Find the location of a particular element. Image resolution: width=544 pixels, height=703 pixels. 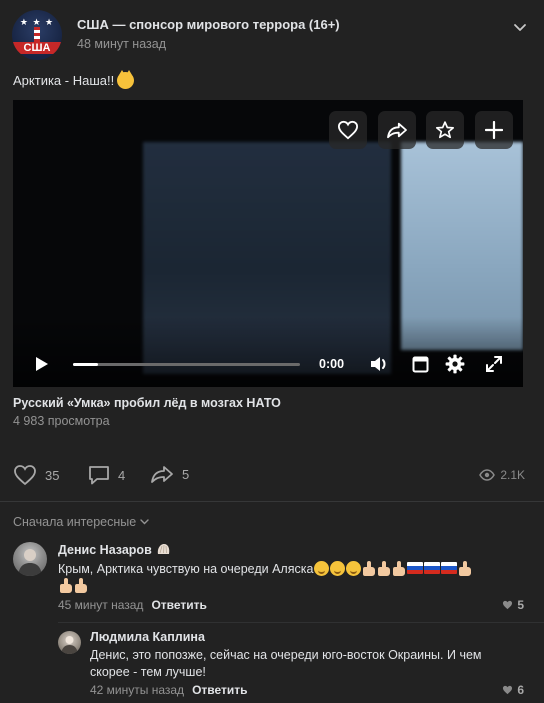

play-button is located at coordinates (42, 364).